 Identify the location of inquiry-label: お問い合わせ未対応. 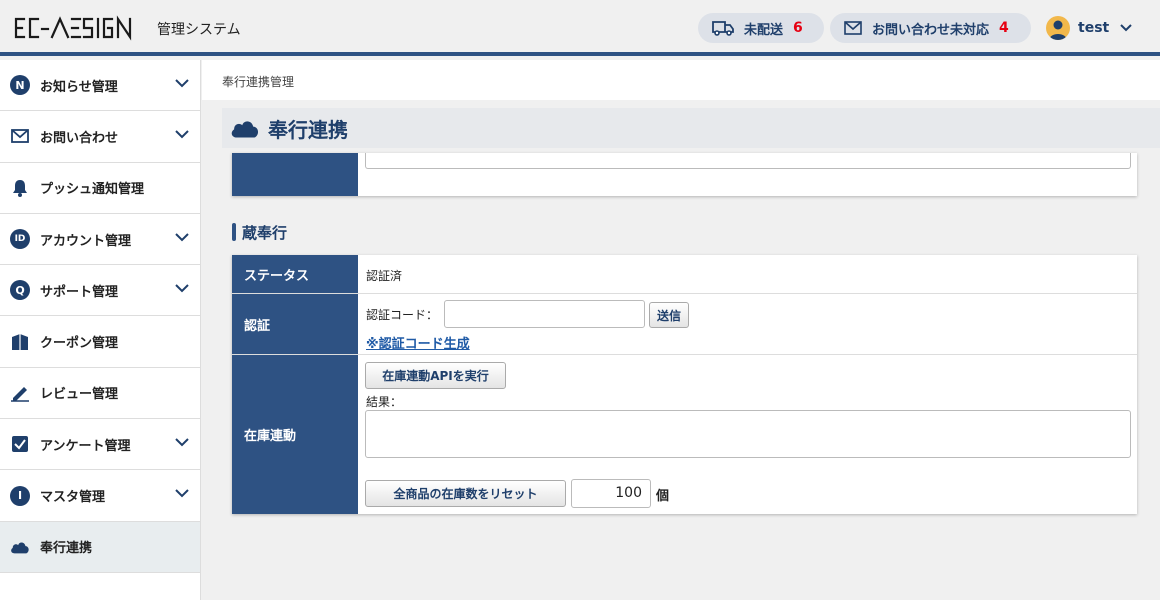
(931, 30).